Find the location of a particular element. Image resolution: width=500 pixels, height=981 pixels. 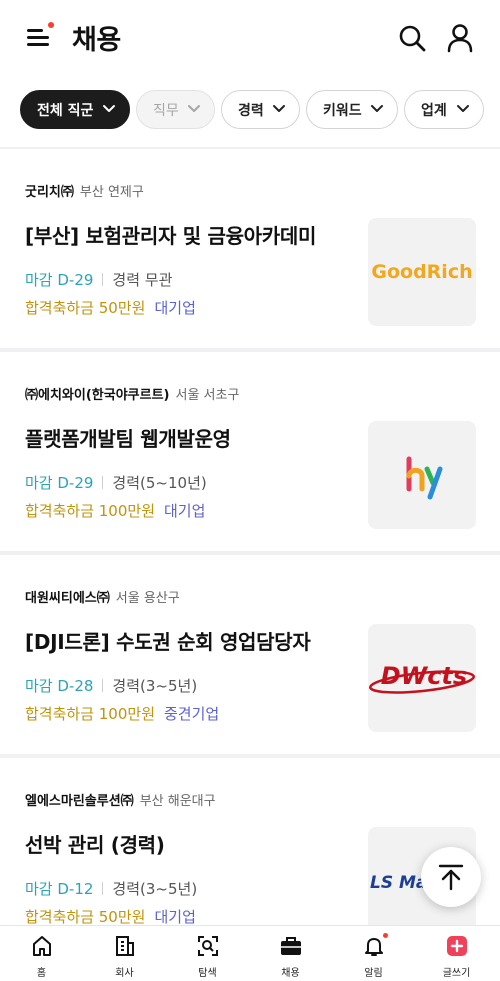

company-name: 굿리치㈜ is located at coordinates (49, 192).